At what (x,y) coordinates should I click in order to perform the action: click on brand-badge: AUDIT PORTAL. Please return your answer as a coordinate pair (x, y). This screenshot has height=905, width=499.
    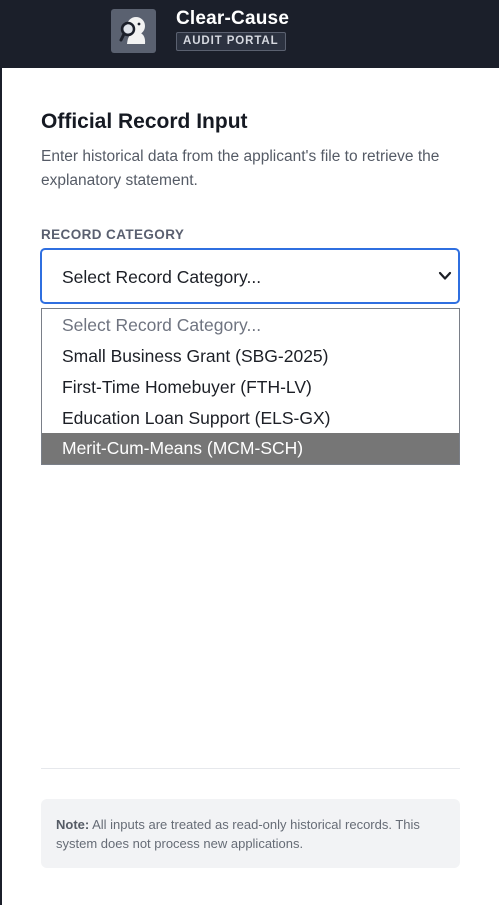
    Looking at the image, I should click on (231, 41).